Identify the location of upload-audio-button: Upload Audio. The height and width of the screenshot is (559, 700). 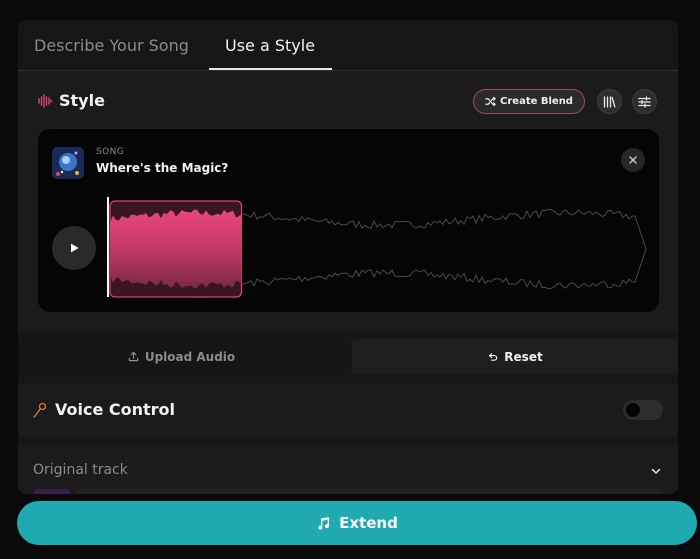
(181, 356).